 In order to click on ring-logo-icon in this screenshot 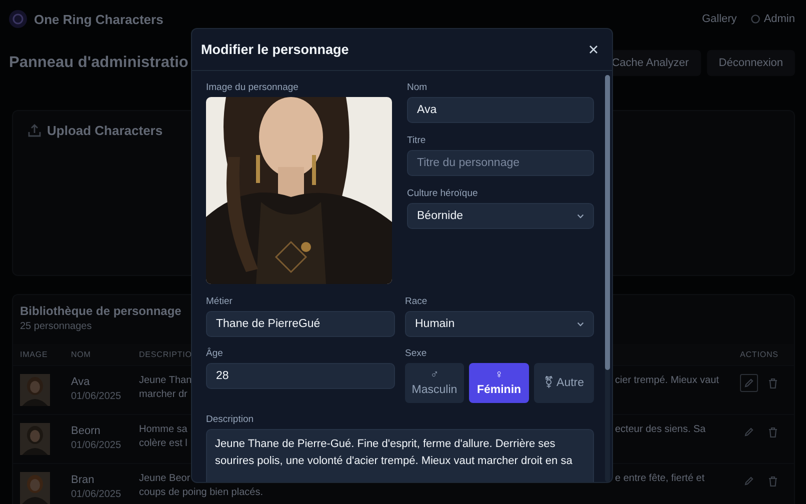, I will do `click(18, 19)`.